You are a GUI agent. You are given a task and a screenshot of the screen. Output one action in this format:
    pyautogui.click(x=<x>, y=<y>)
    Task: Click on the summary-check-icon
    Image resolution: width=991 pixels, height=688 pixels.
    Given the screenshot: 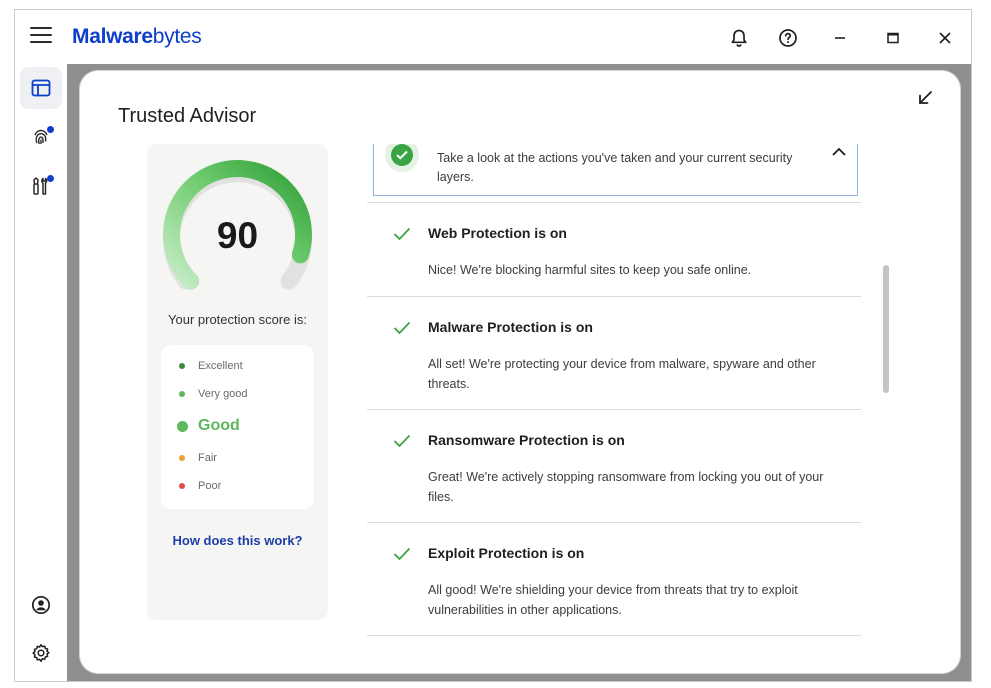 What is the action you would take?
    pyautogui.click(x=402, y=158)
    